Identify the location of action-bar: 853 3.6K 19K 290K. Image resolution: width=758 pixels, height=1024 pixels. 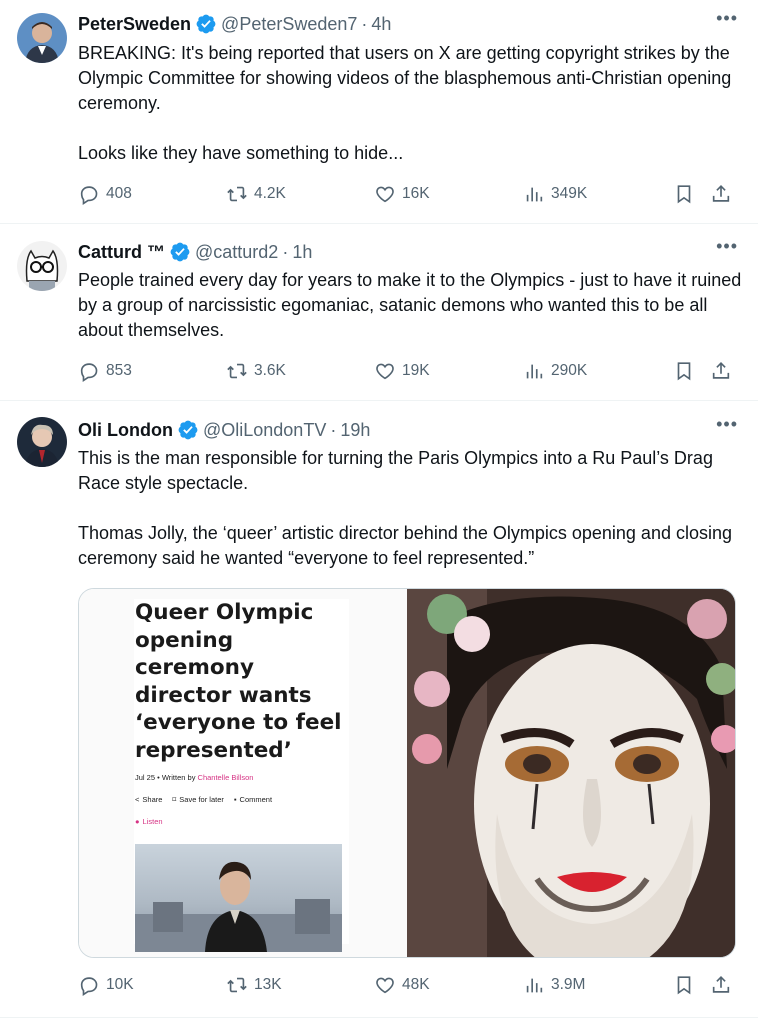
(408, 373).